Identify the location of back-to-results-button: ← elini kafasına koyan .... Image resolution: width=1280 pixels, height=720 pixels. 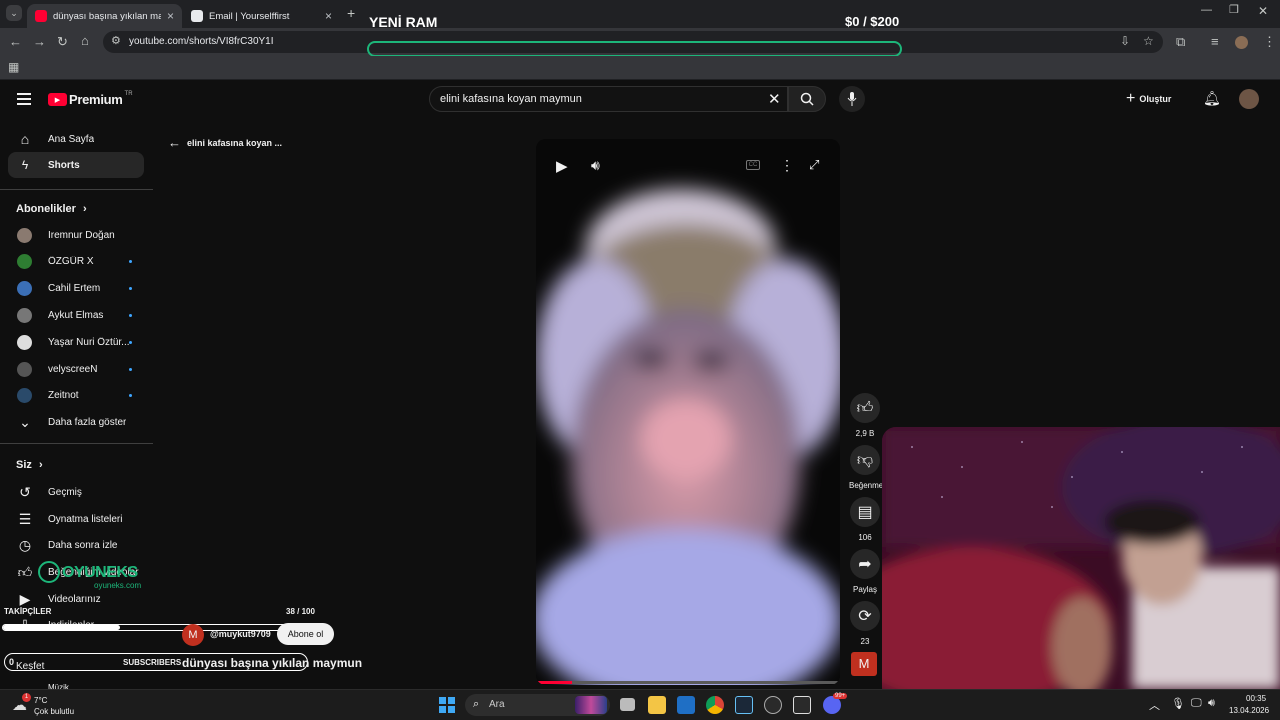
(225, 142).